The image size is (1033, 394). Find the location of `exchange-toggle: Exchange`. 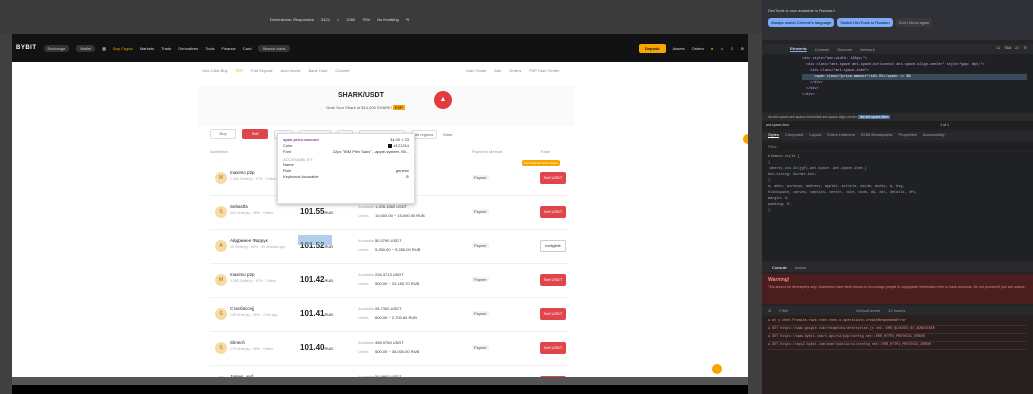

exchange-toggle: Exchange is located at coordinates (56, 48).